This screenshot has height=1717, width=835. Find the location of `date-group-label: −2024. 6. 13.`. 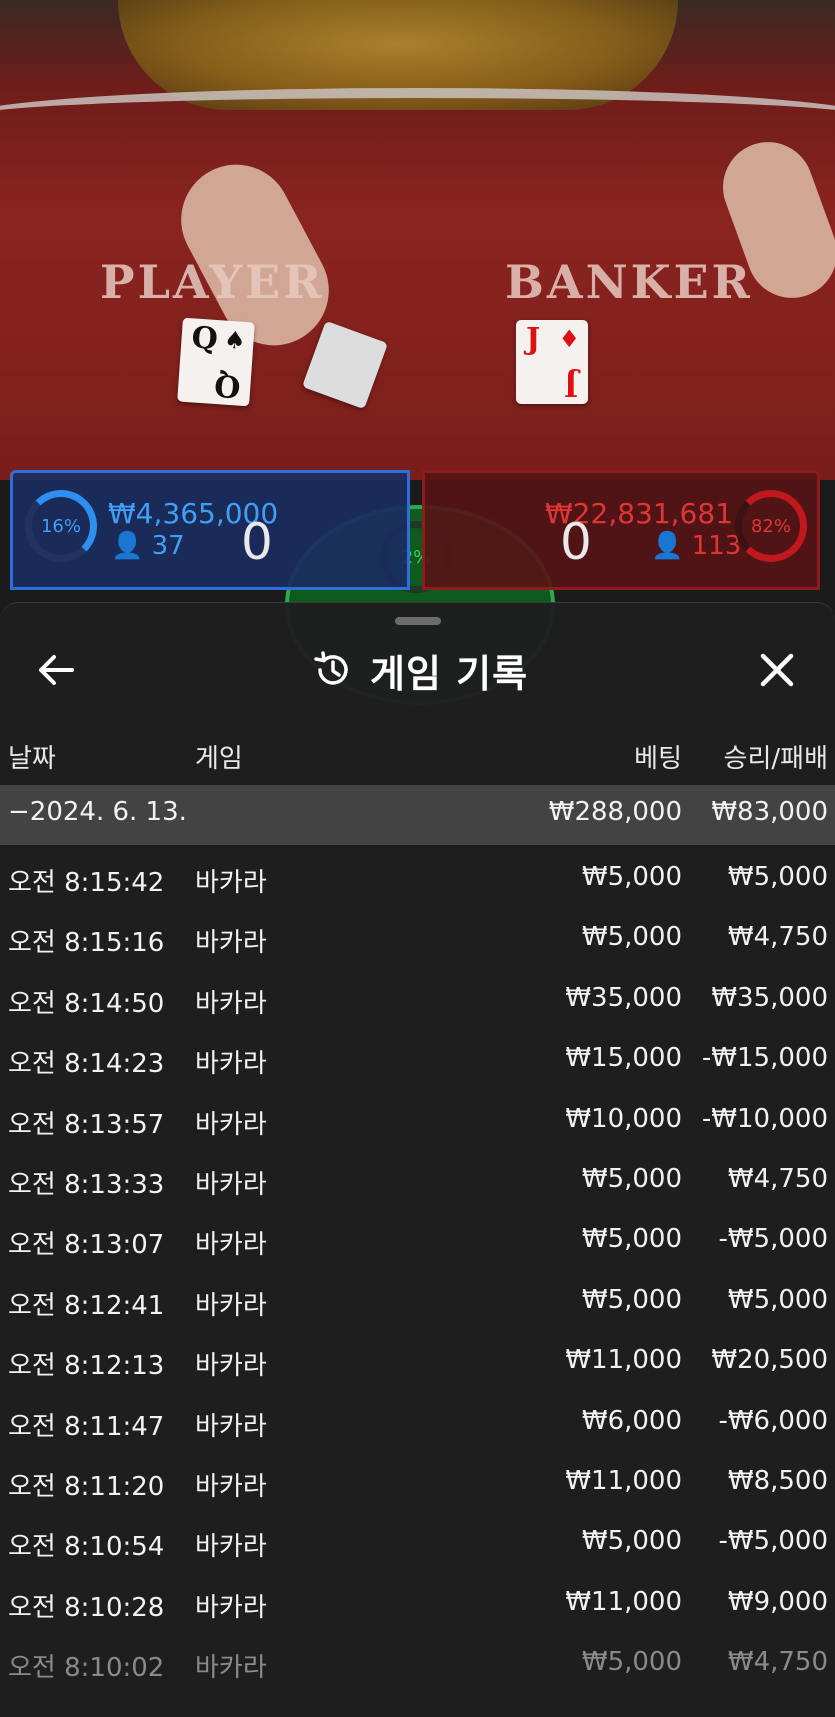

date-group-label: −2024. 6. 13. is located at coordinates (97, 812).